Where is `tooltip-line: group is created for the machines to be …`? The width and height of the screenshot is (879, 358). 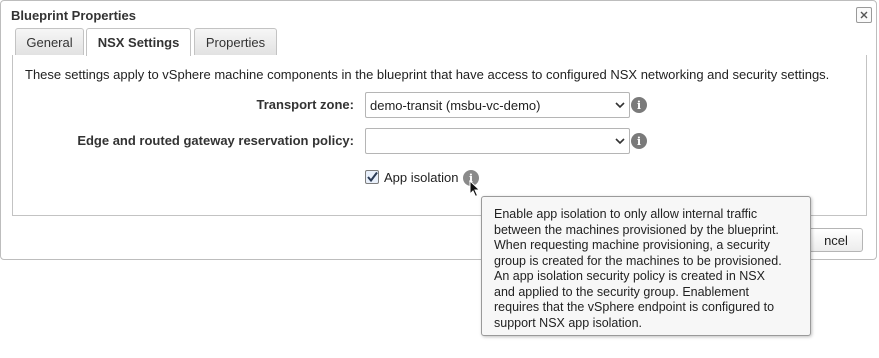 tooltip-line: group is created for the machines to be … is located at coordinates (638, 260).